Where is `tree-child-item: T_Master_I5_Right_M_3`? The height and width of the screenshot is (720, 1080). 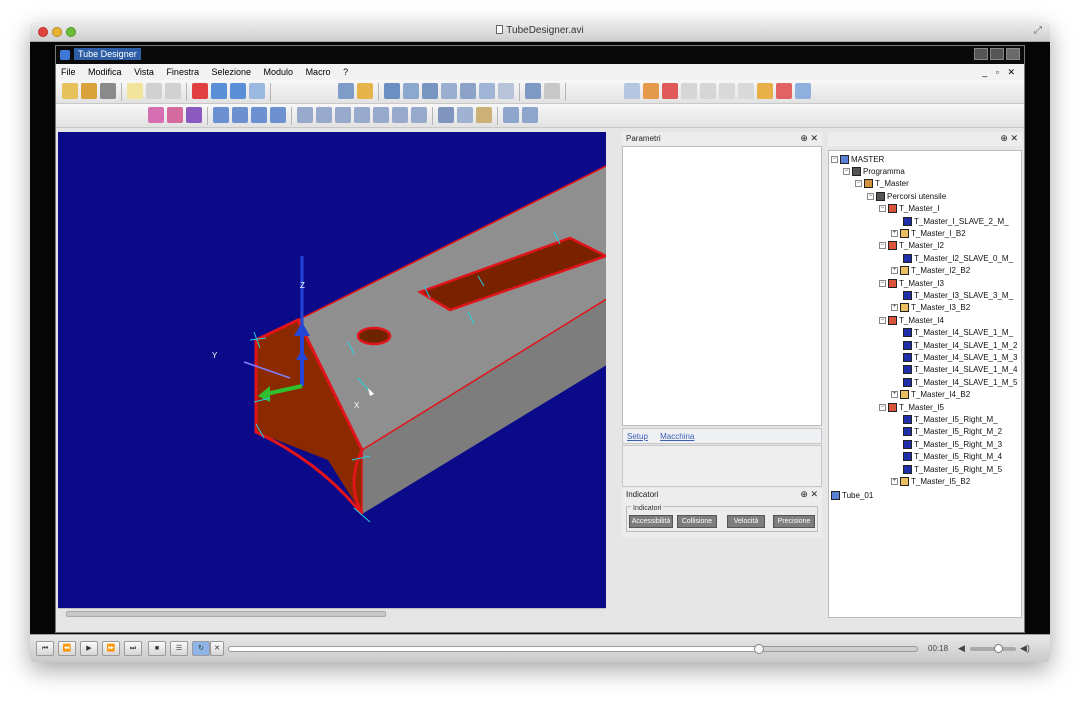
tree-child-item: T_Master_I5_Right_M_3 is located at coordinates (952, 444).